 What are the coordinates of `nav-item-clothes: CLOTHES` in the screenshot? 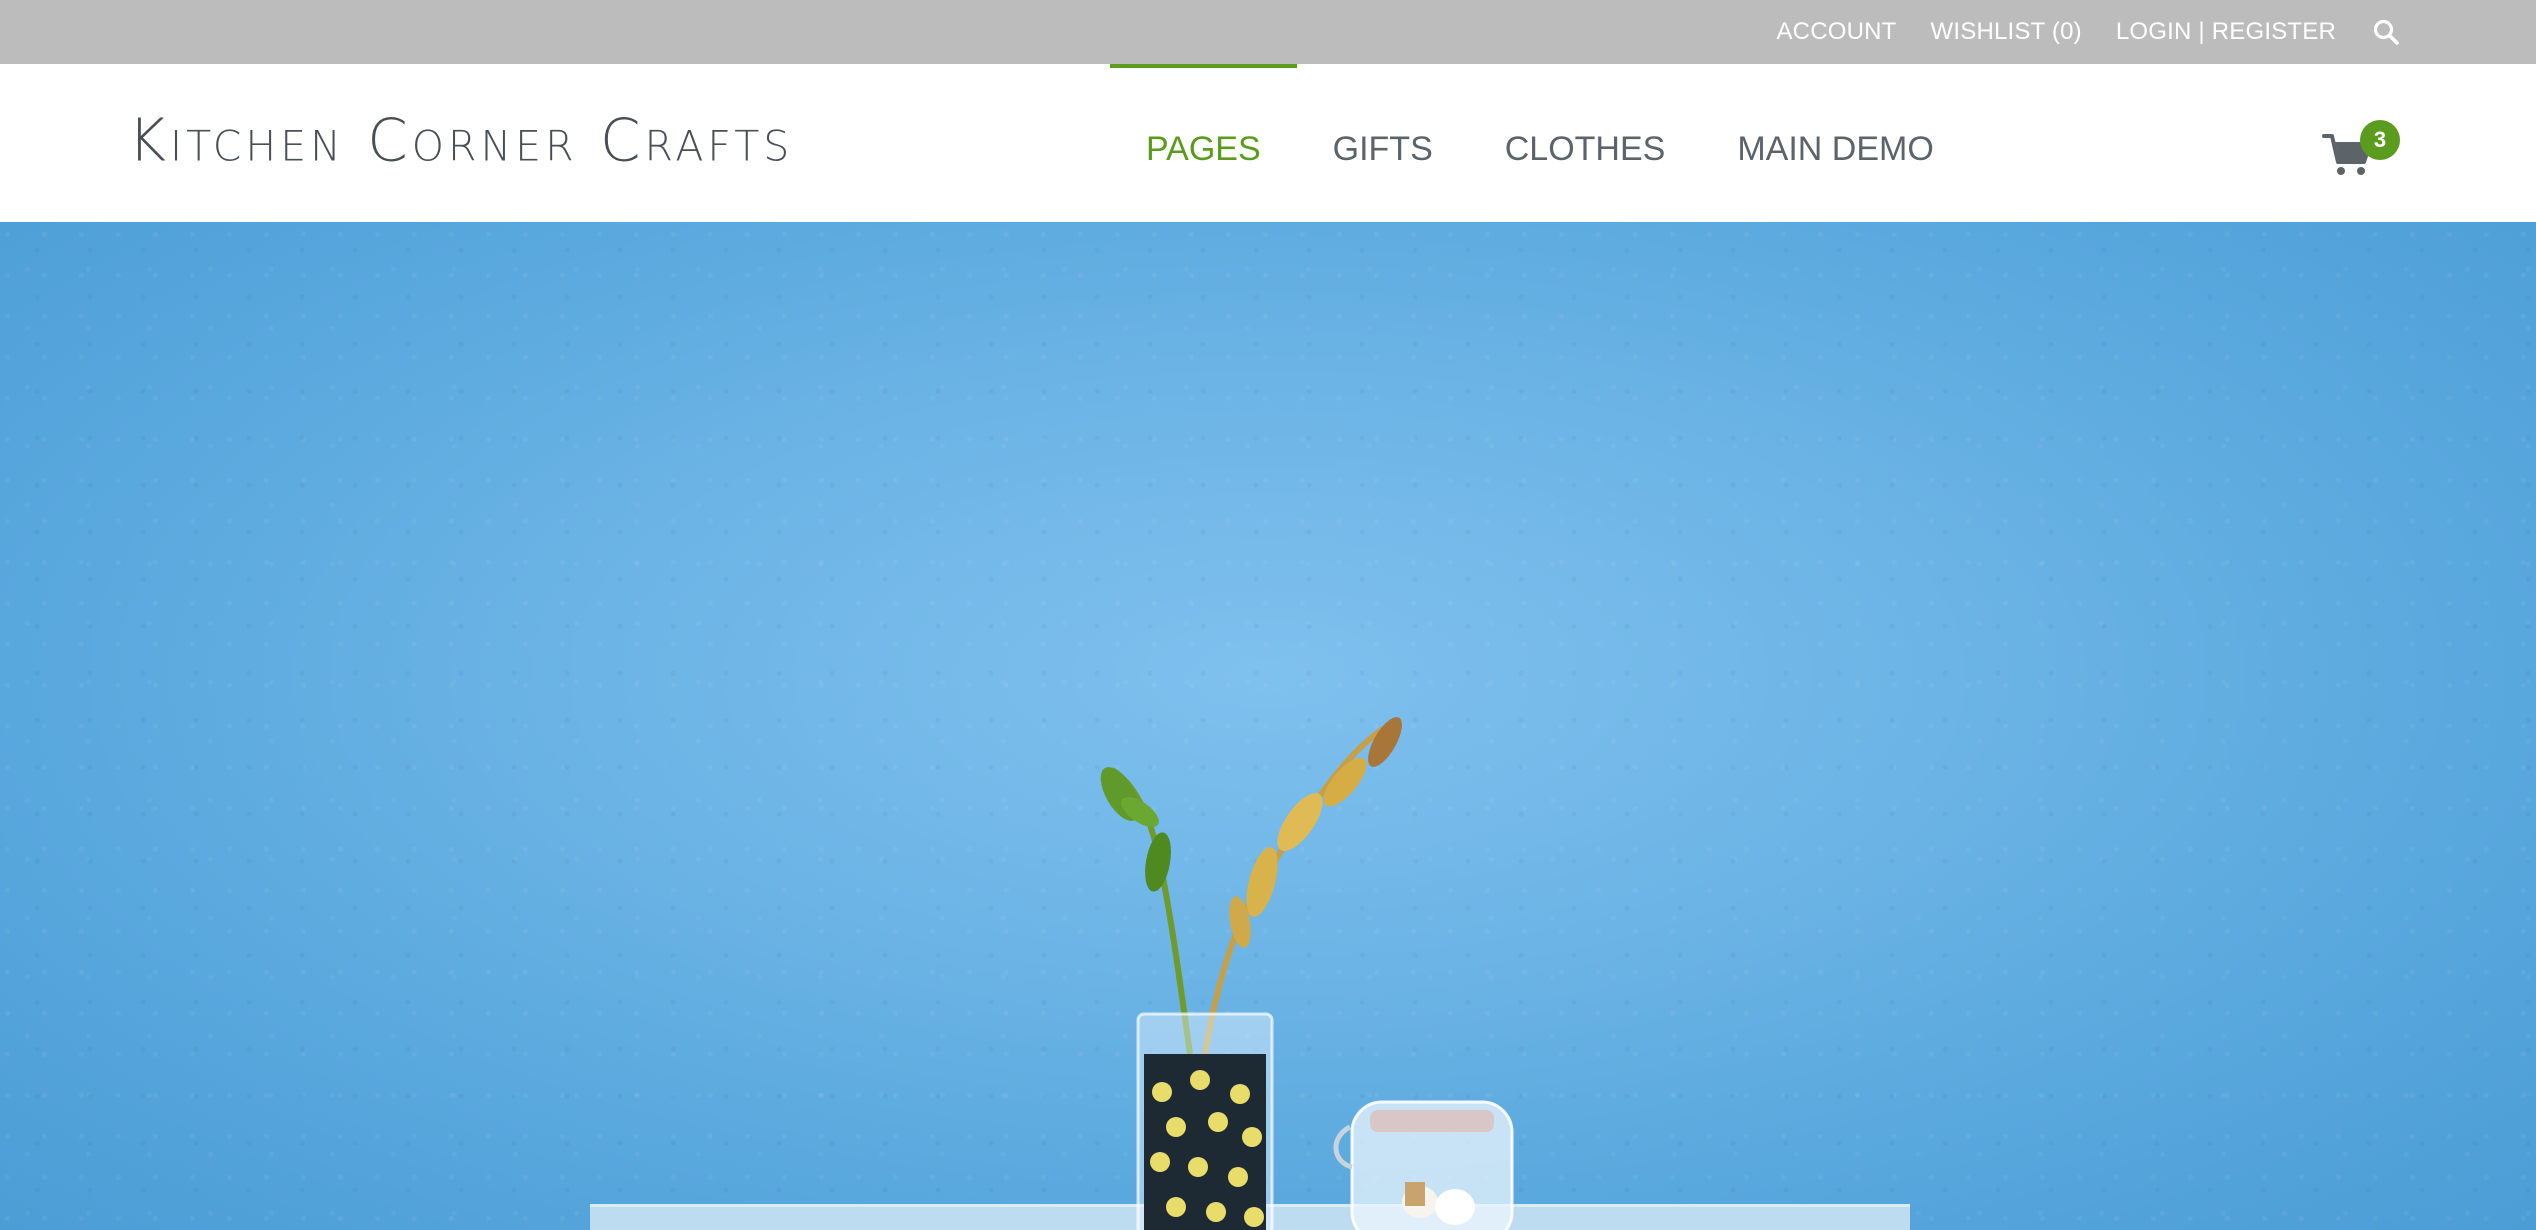 It's located at (1585, 143).